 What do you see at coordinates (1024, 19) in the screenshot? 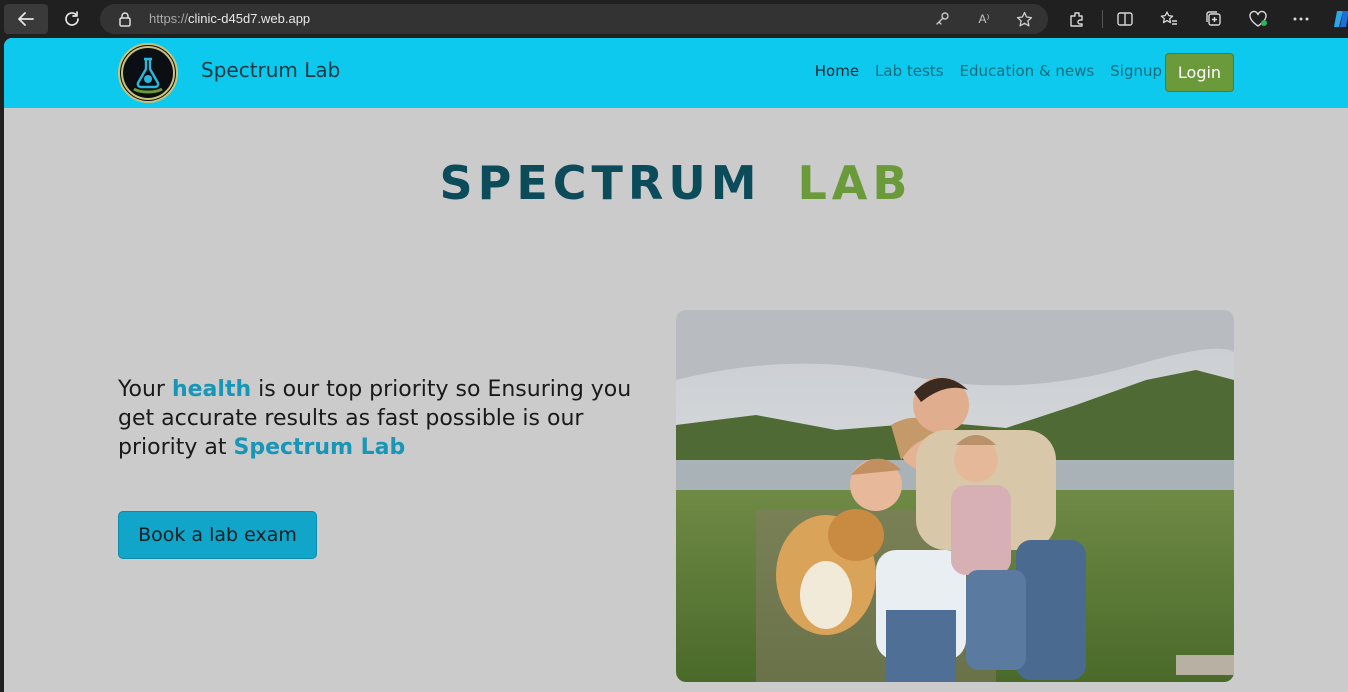
I see `favorite-star-icon` at bounding box center [1024, 19].